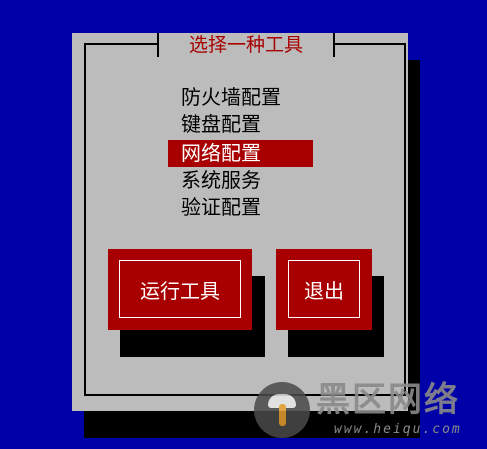 The height and width of the screenshot is (449, 487). What do you see at coordinates (224, 97) in the screenshot?
I see `menu-item-firewall: 防火墙配置` at bounding box center [224, 97].